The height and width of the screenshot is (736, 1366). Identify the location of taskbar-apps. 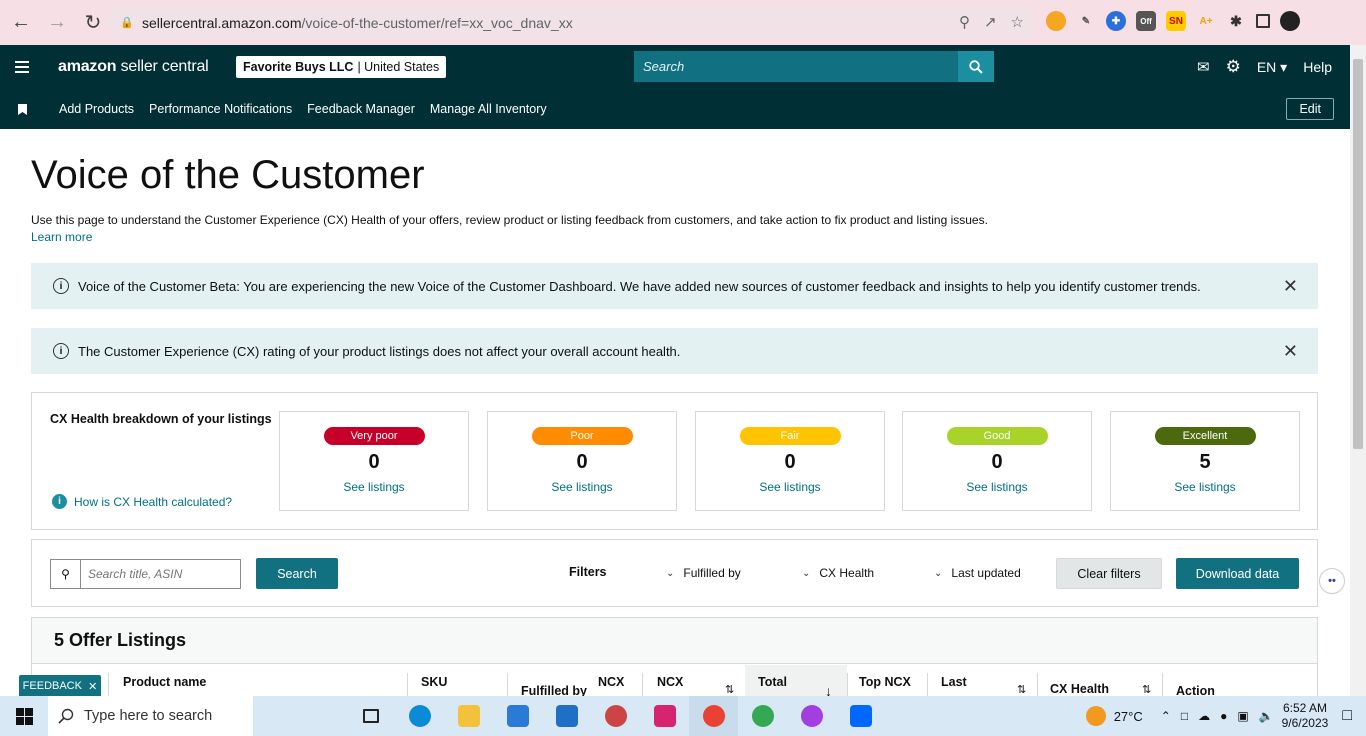
(615, 716).